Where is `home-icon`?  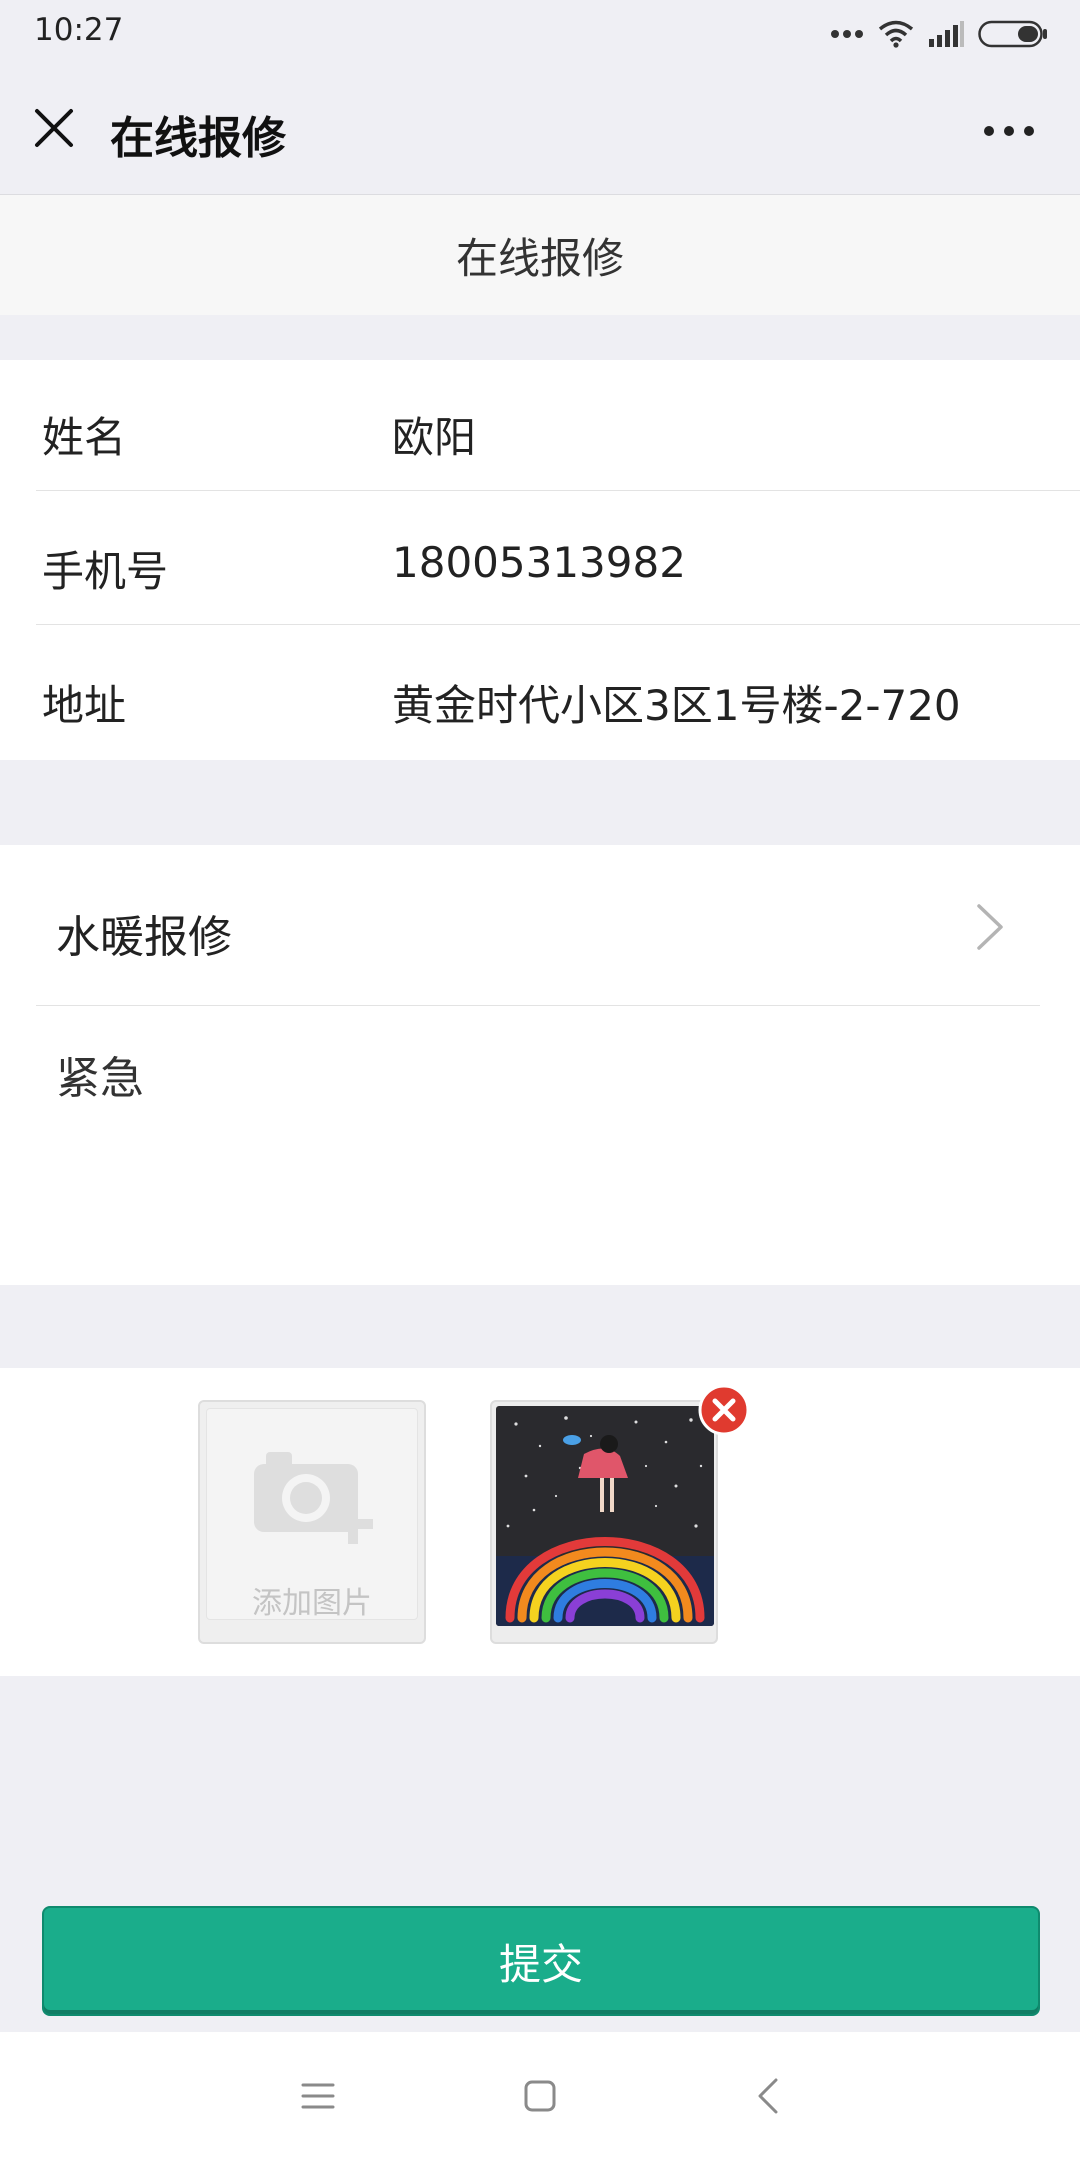
home-icon is located at coordinates (540, 2096).